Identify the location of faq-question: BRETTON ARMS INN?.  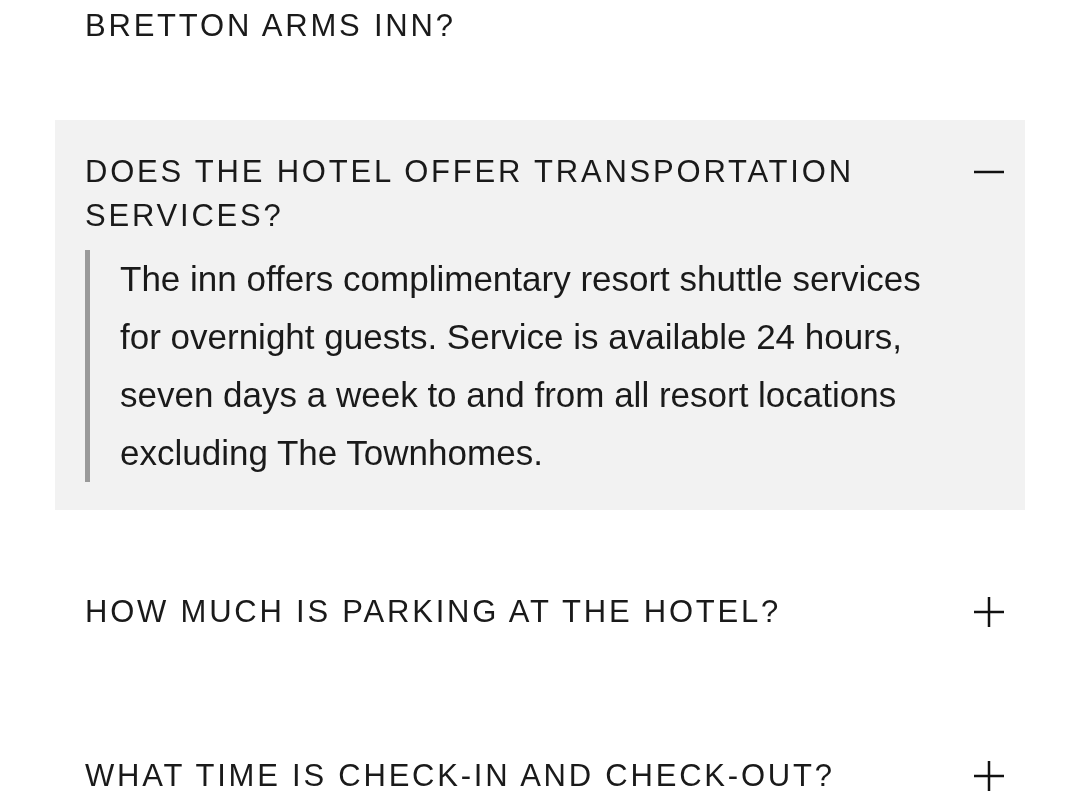
(540, 23).